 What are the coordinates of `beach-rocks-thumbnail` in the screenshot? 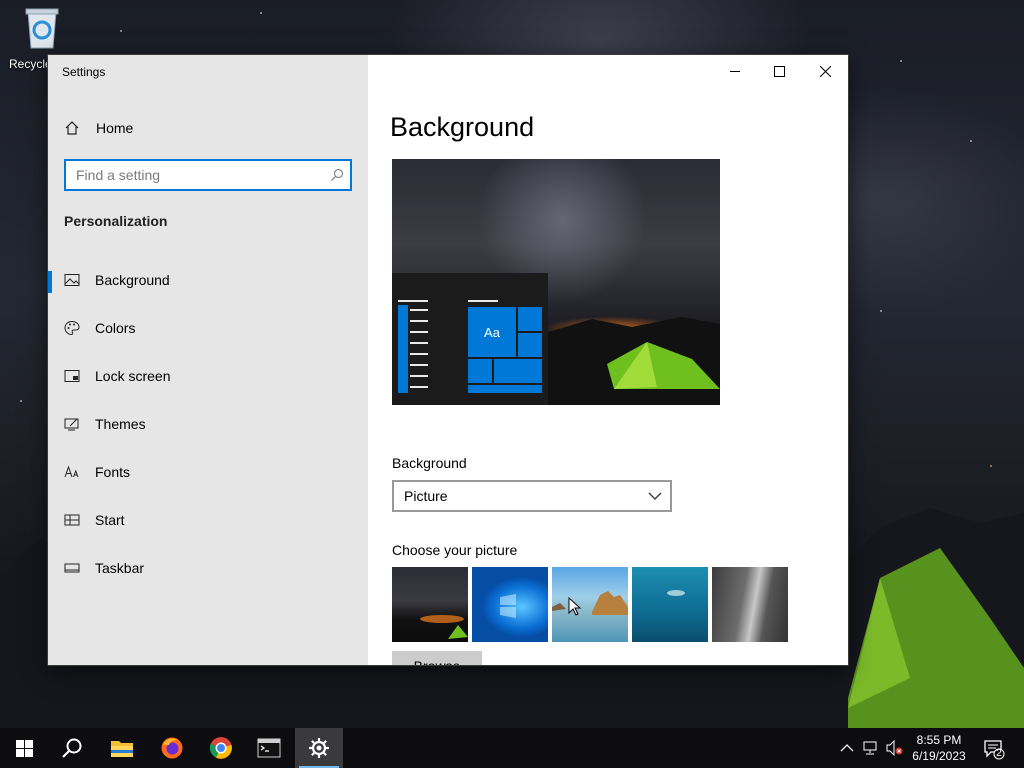 It's located at (590, 603).